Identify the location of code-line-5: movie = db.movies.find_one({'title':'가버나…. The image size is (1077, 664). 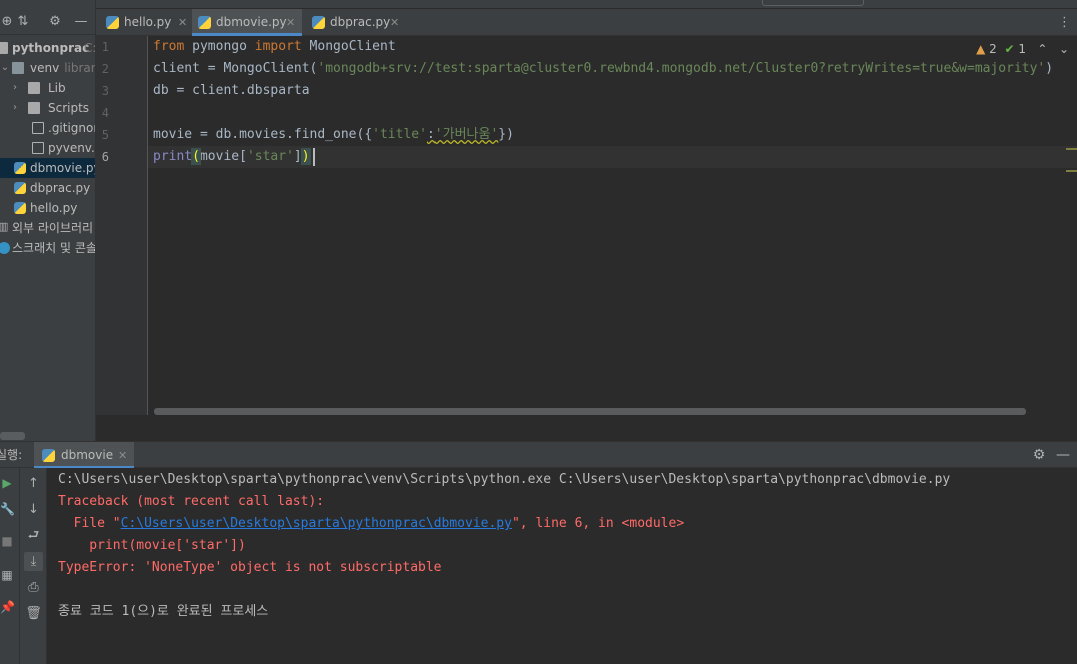
(333, 134).